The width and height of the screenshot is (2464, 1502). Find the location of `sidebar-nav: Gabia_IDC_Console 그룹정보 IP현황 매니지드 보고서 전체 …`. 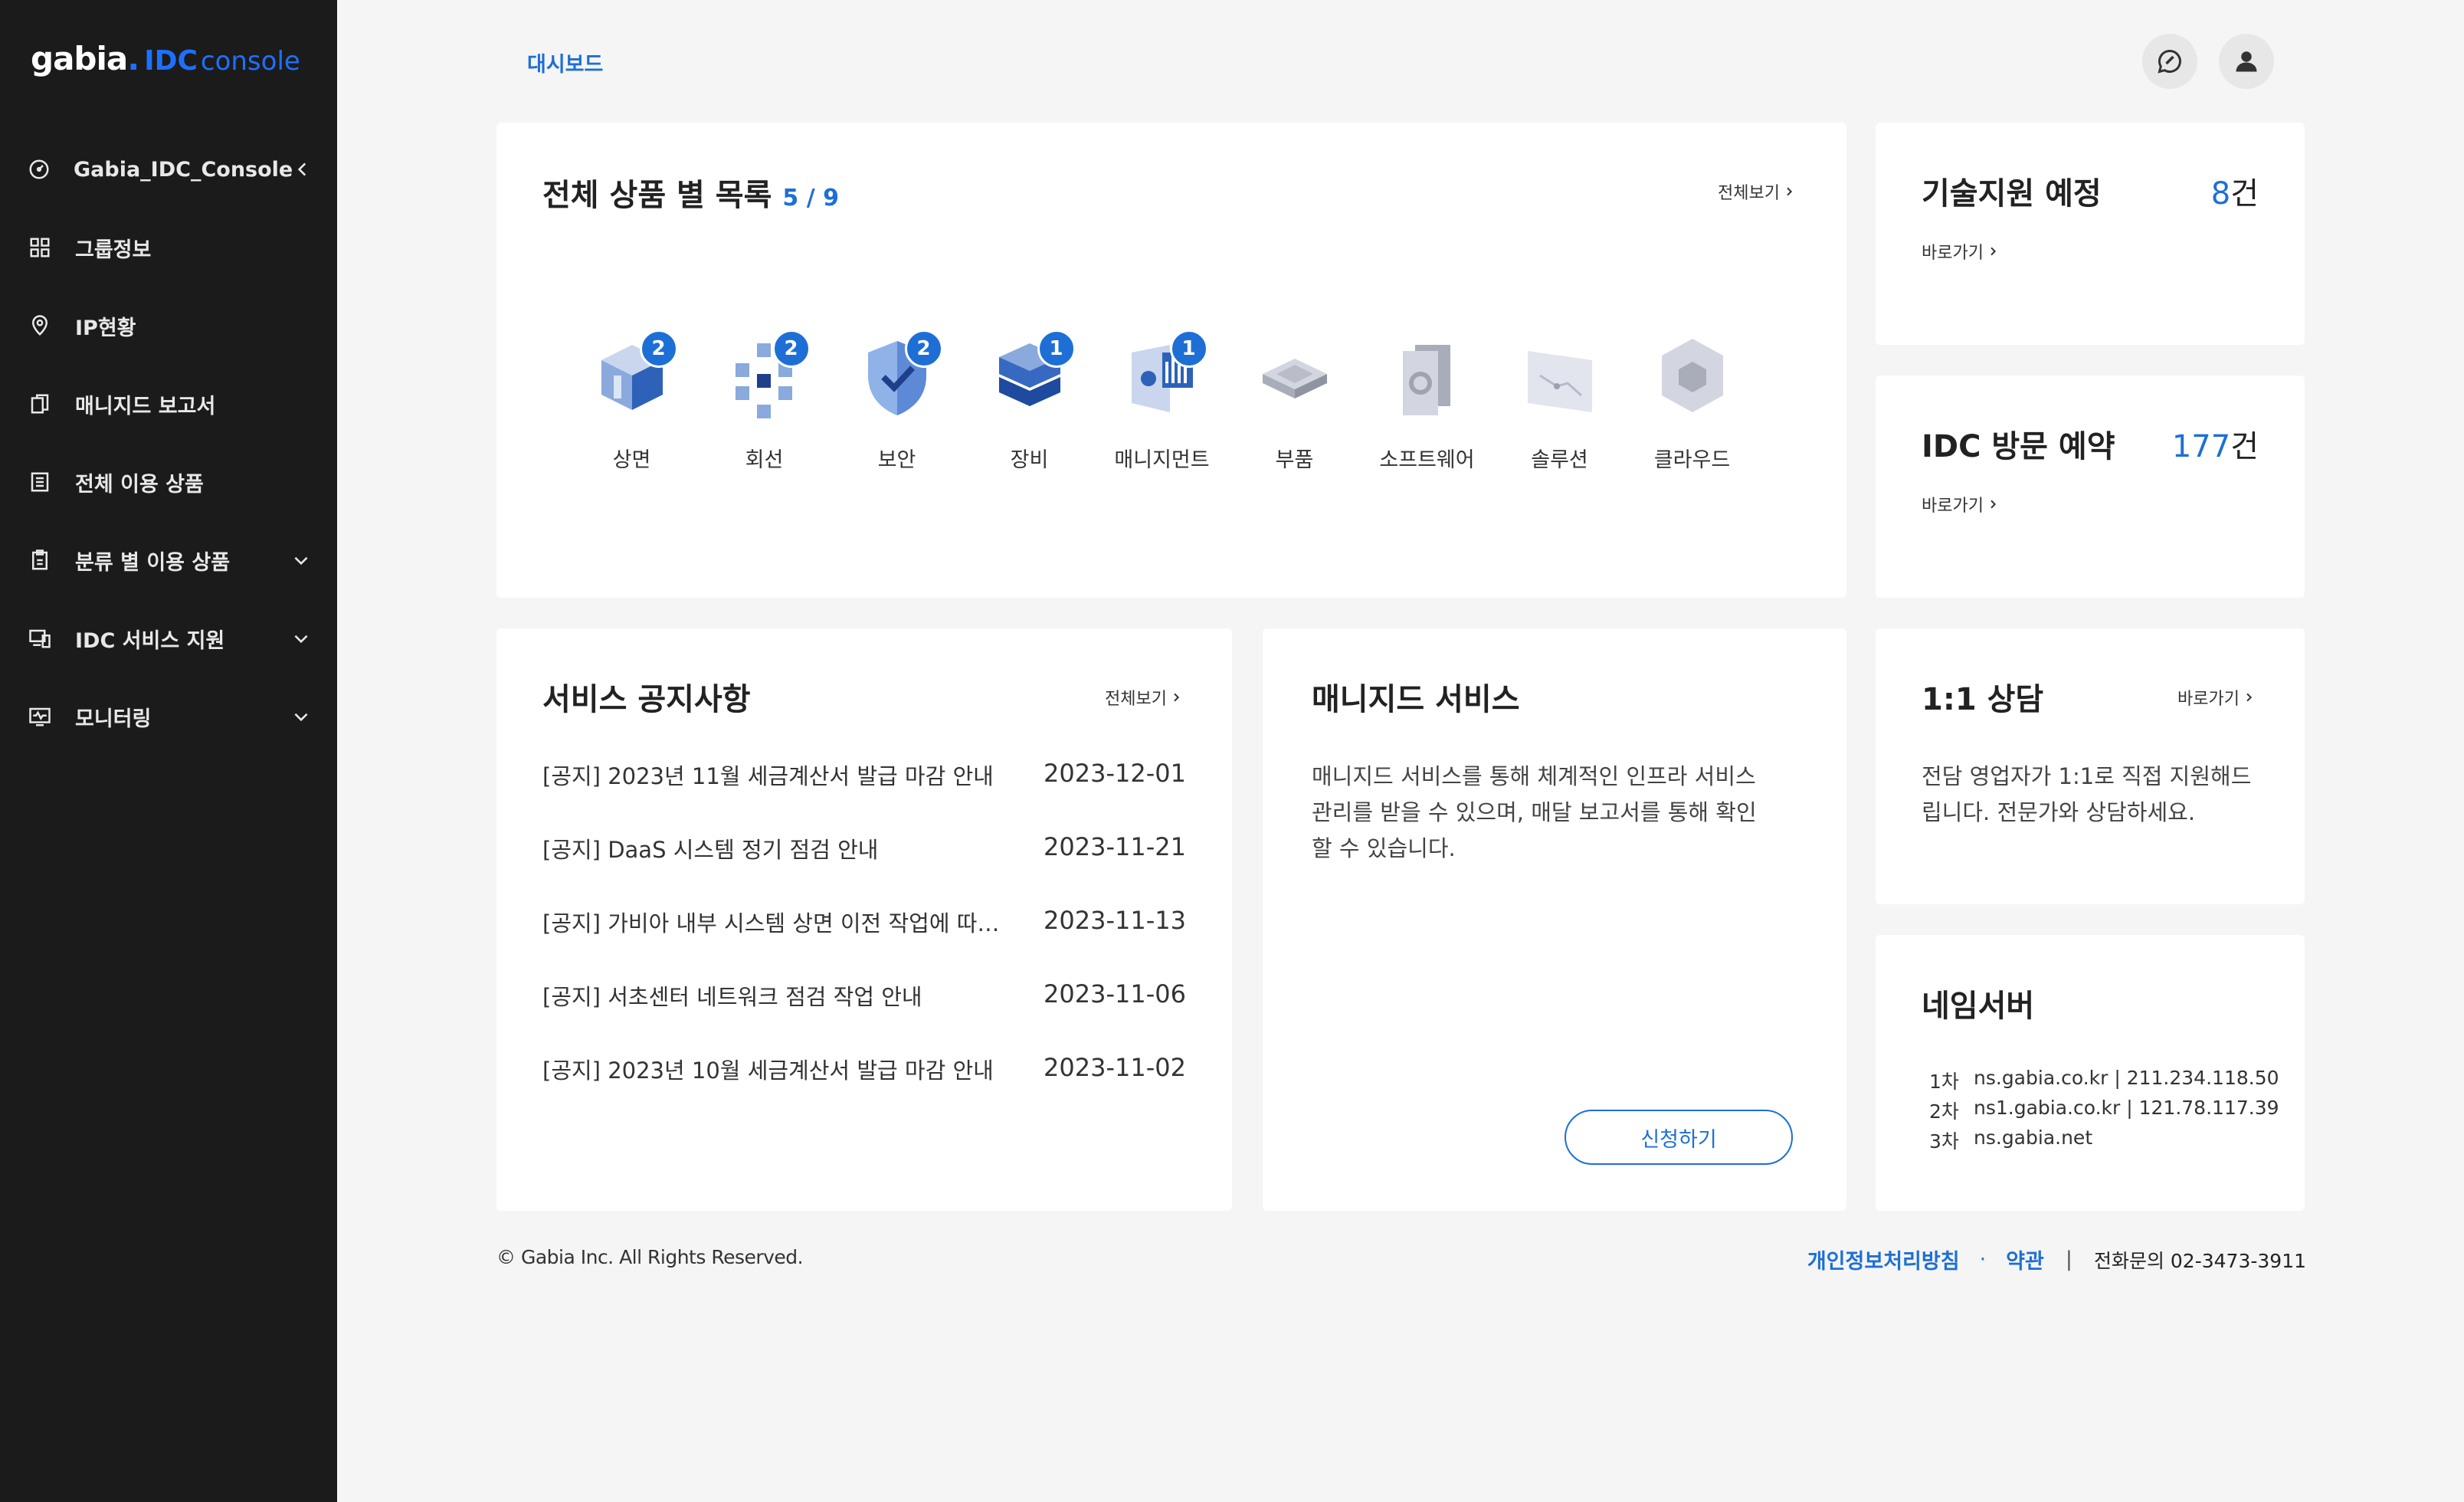

sidebar-nav: Gabia_IDC_Console 그룹정보 IP현황 매니지드 보고서 전체 … is located at coordinates (168, 443).